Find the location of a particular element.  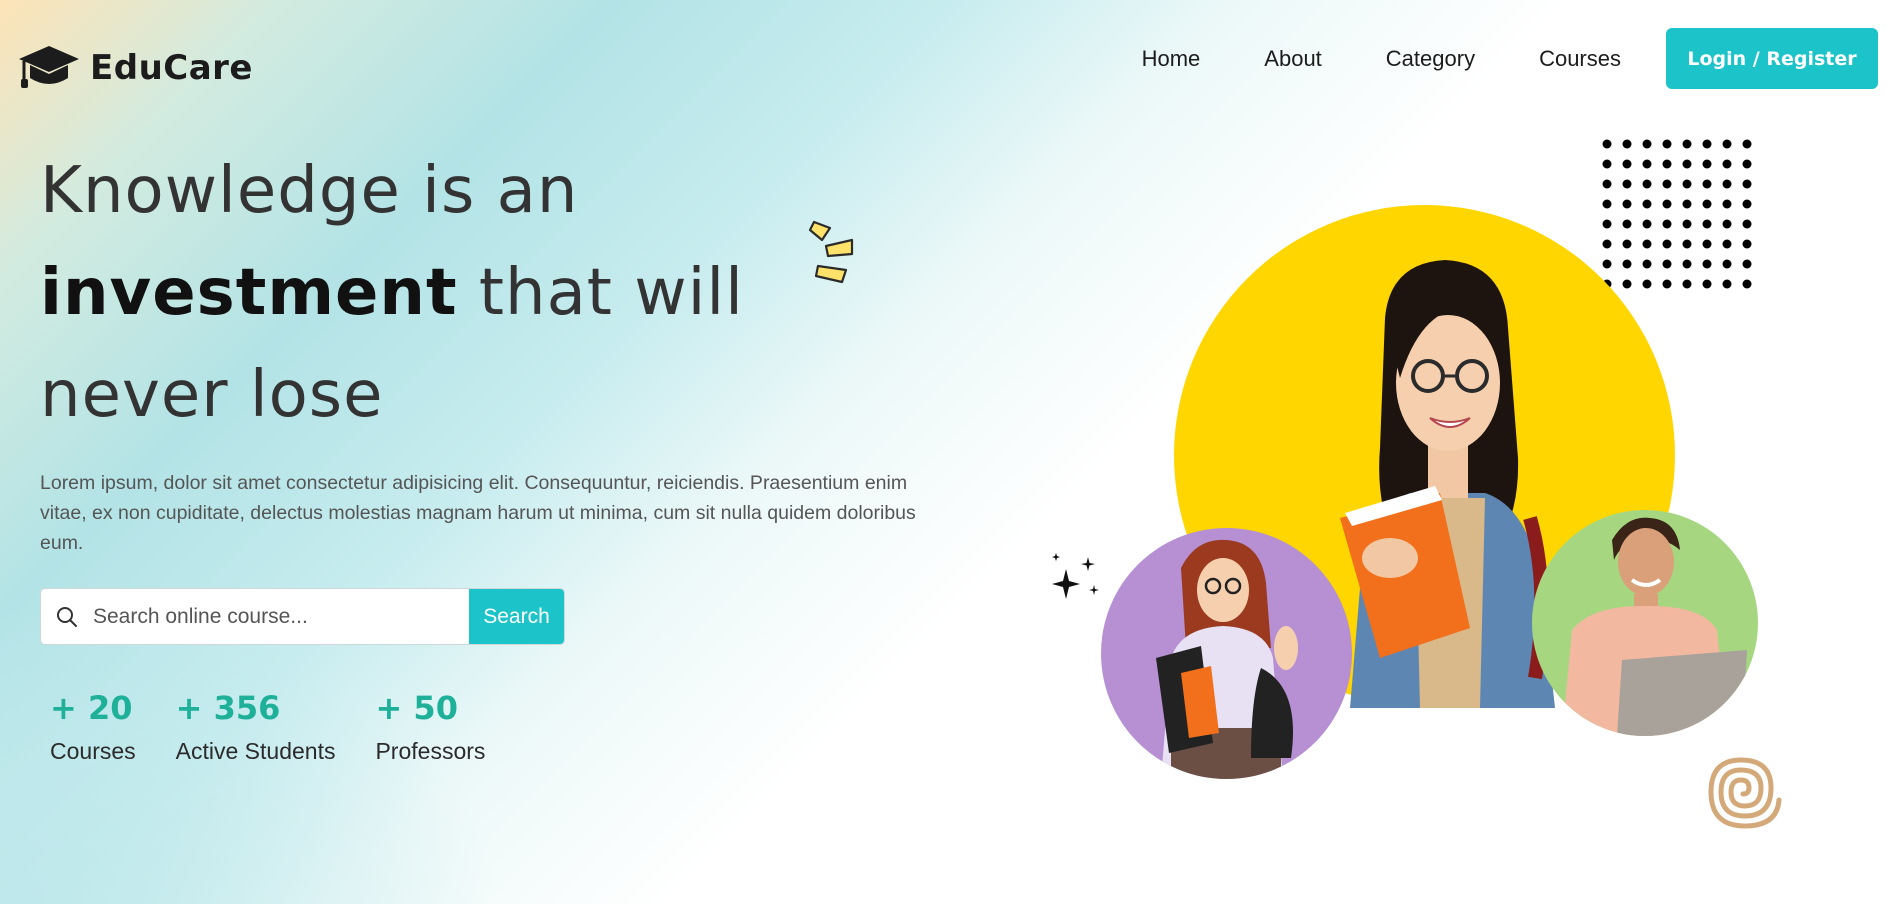

nav-courses: Courses is located at coordinates (1580, 59).